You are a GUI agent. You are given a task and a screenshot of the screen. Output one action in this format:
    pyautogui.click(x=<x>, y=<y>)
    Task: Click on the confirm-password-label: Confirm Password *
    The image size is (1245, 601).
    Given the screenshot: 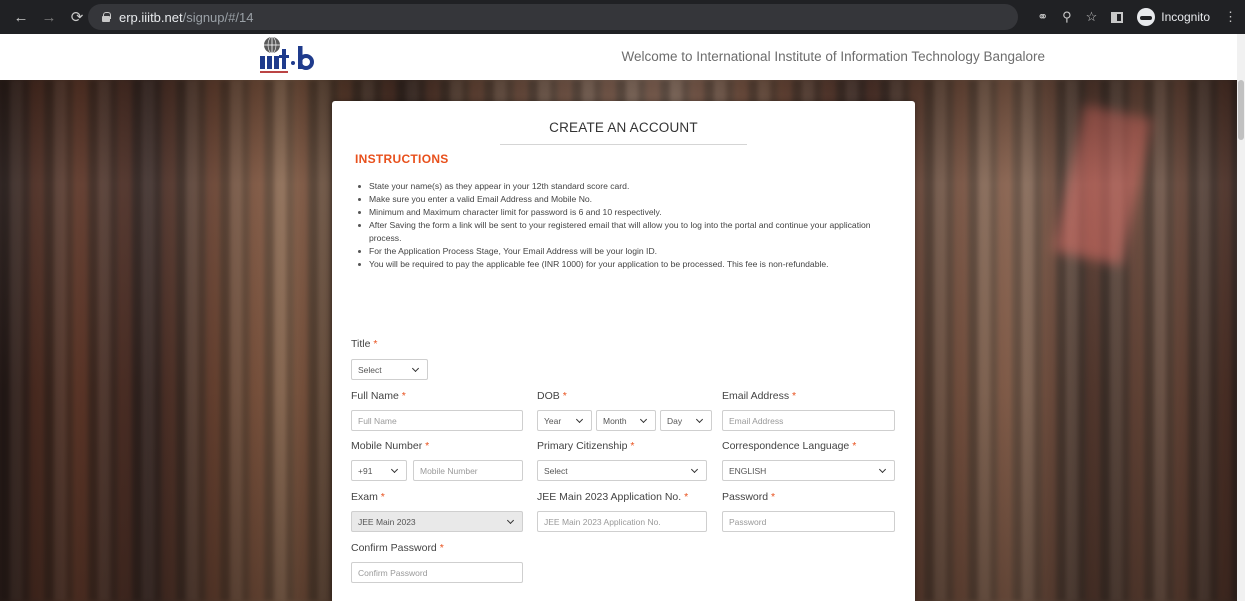 What is the action you would take?
    pyautogui.click(x=397, y=548)
    